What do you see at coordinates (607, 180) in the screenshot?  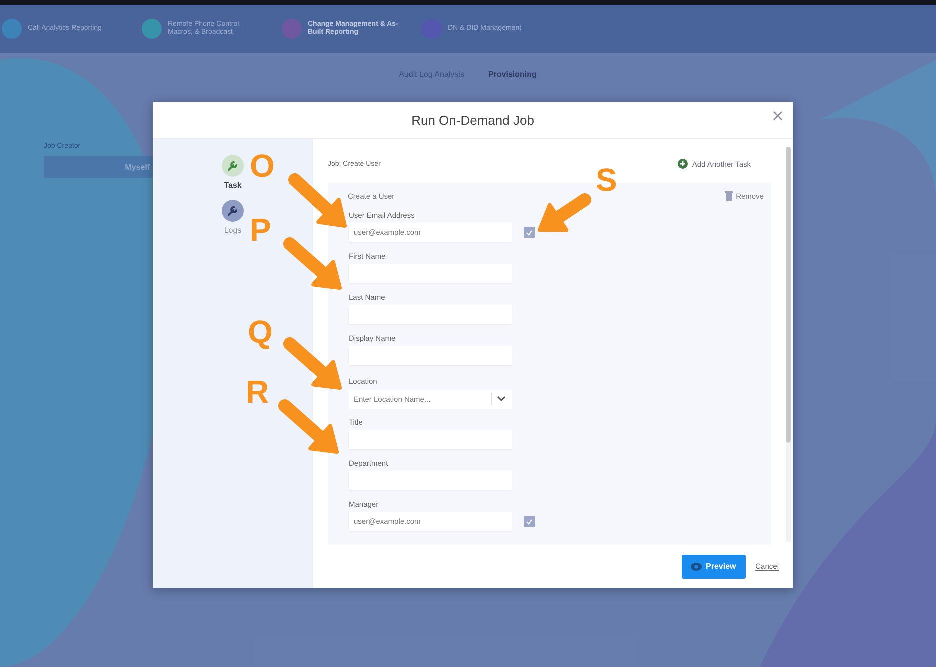 I see `annotation-letter: S` at bounding box center [607, 180].